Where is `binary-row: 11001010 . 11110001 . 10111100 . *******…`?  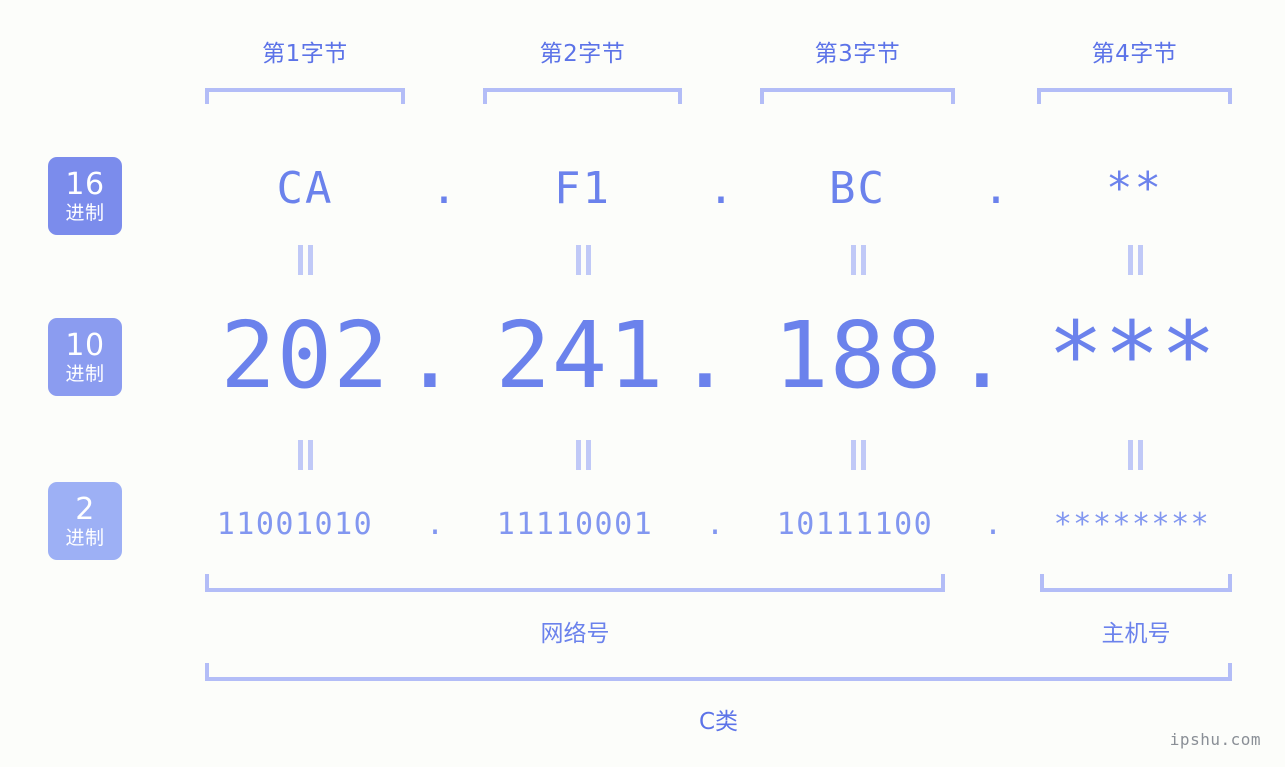 binary-row: 11001010 . 11110001 . 10111100 . *******… is located at coordinates (642, 524).